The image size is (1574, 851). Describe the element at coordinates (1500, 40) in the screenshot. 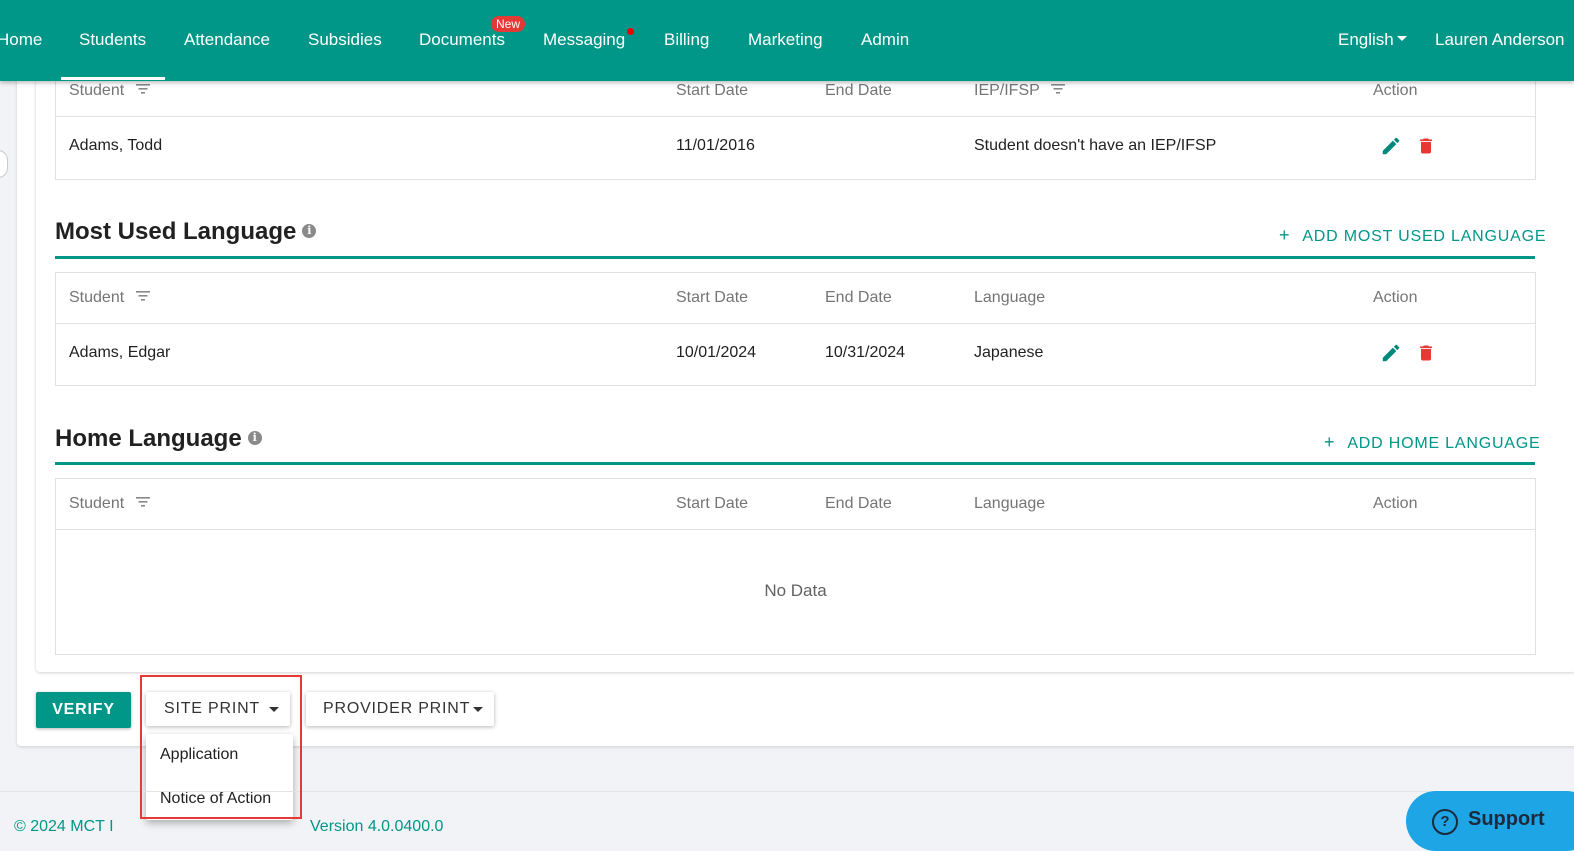

I see `user-menu: Lauren Anderson` at that location.